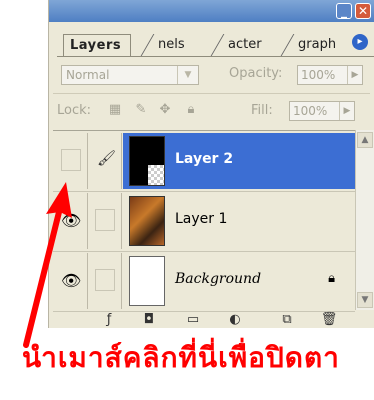 This screenshot has width=374, height=400. Describe the element at coordinates (97, 45) in the screenshot. I see `tab-layers: Layers` at that location.